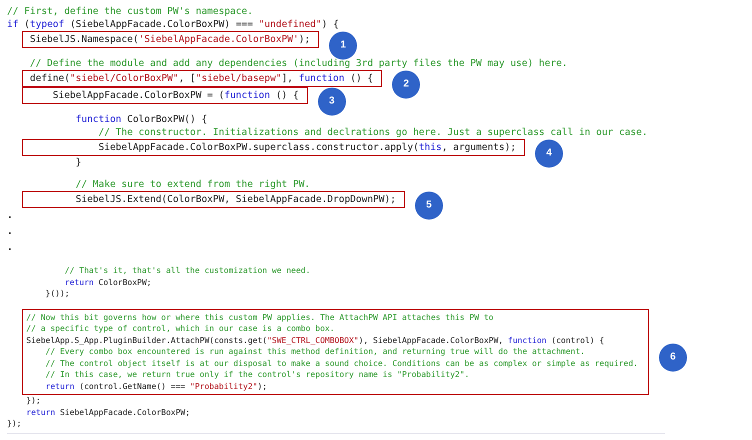 The width and height of the screenshot is (752, 440). What do you see at coordinates (107, 412) in the screenshot?
I see `code-line: return SiebelAppFacade.ColorBoxPW;` at bounding box center [107, 412].